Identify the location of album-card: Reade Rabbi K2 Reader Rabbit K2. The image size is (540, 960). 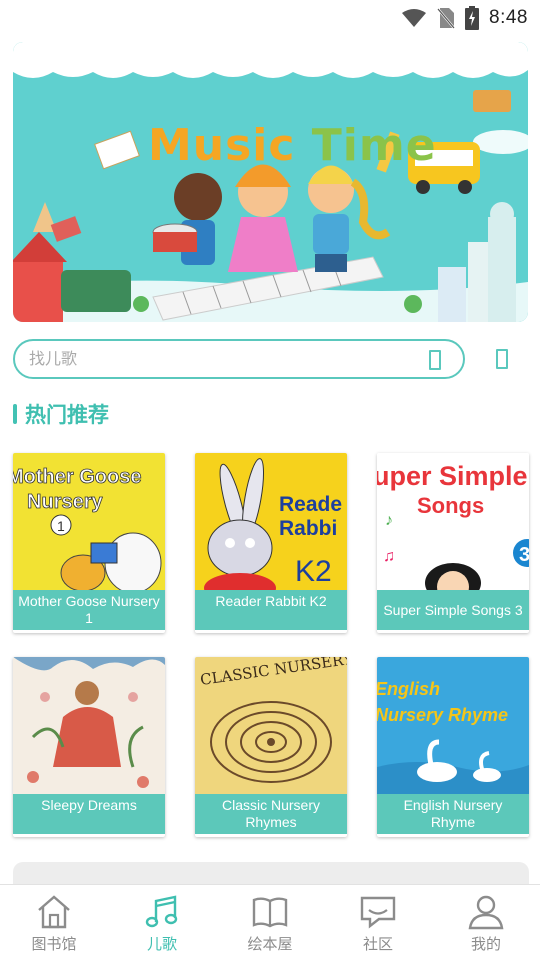
(271, 543).